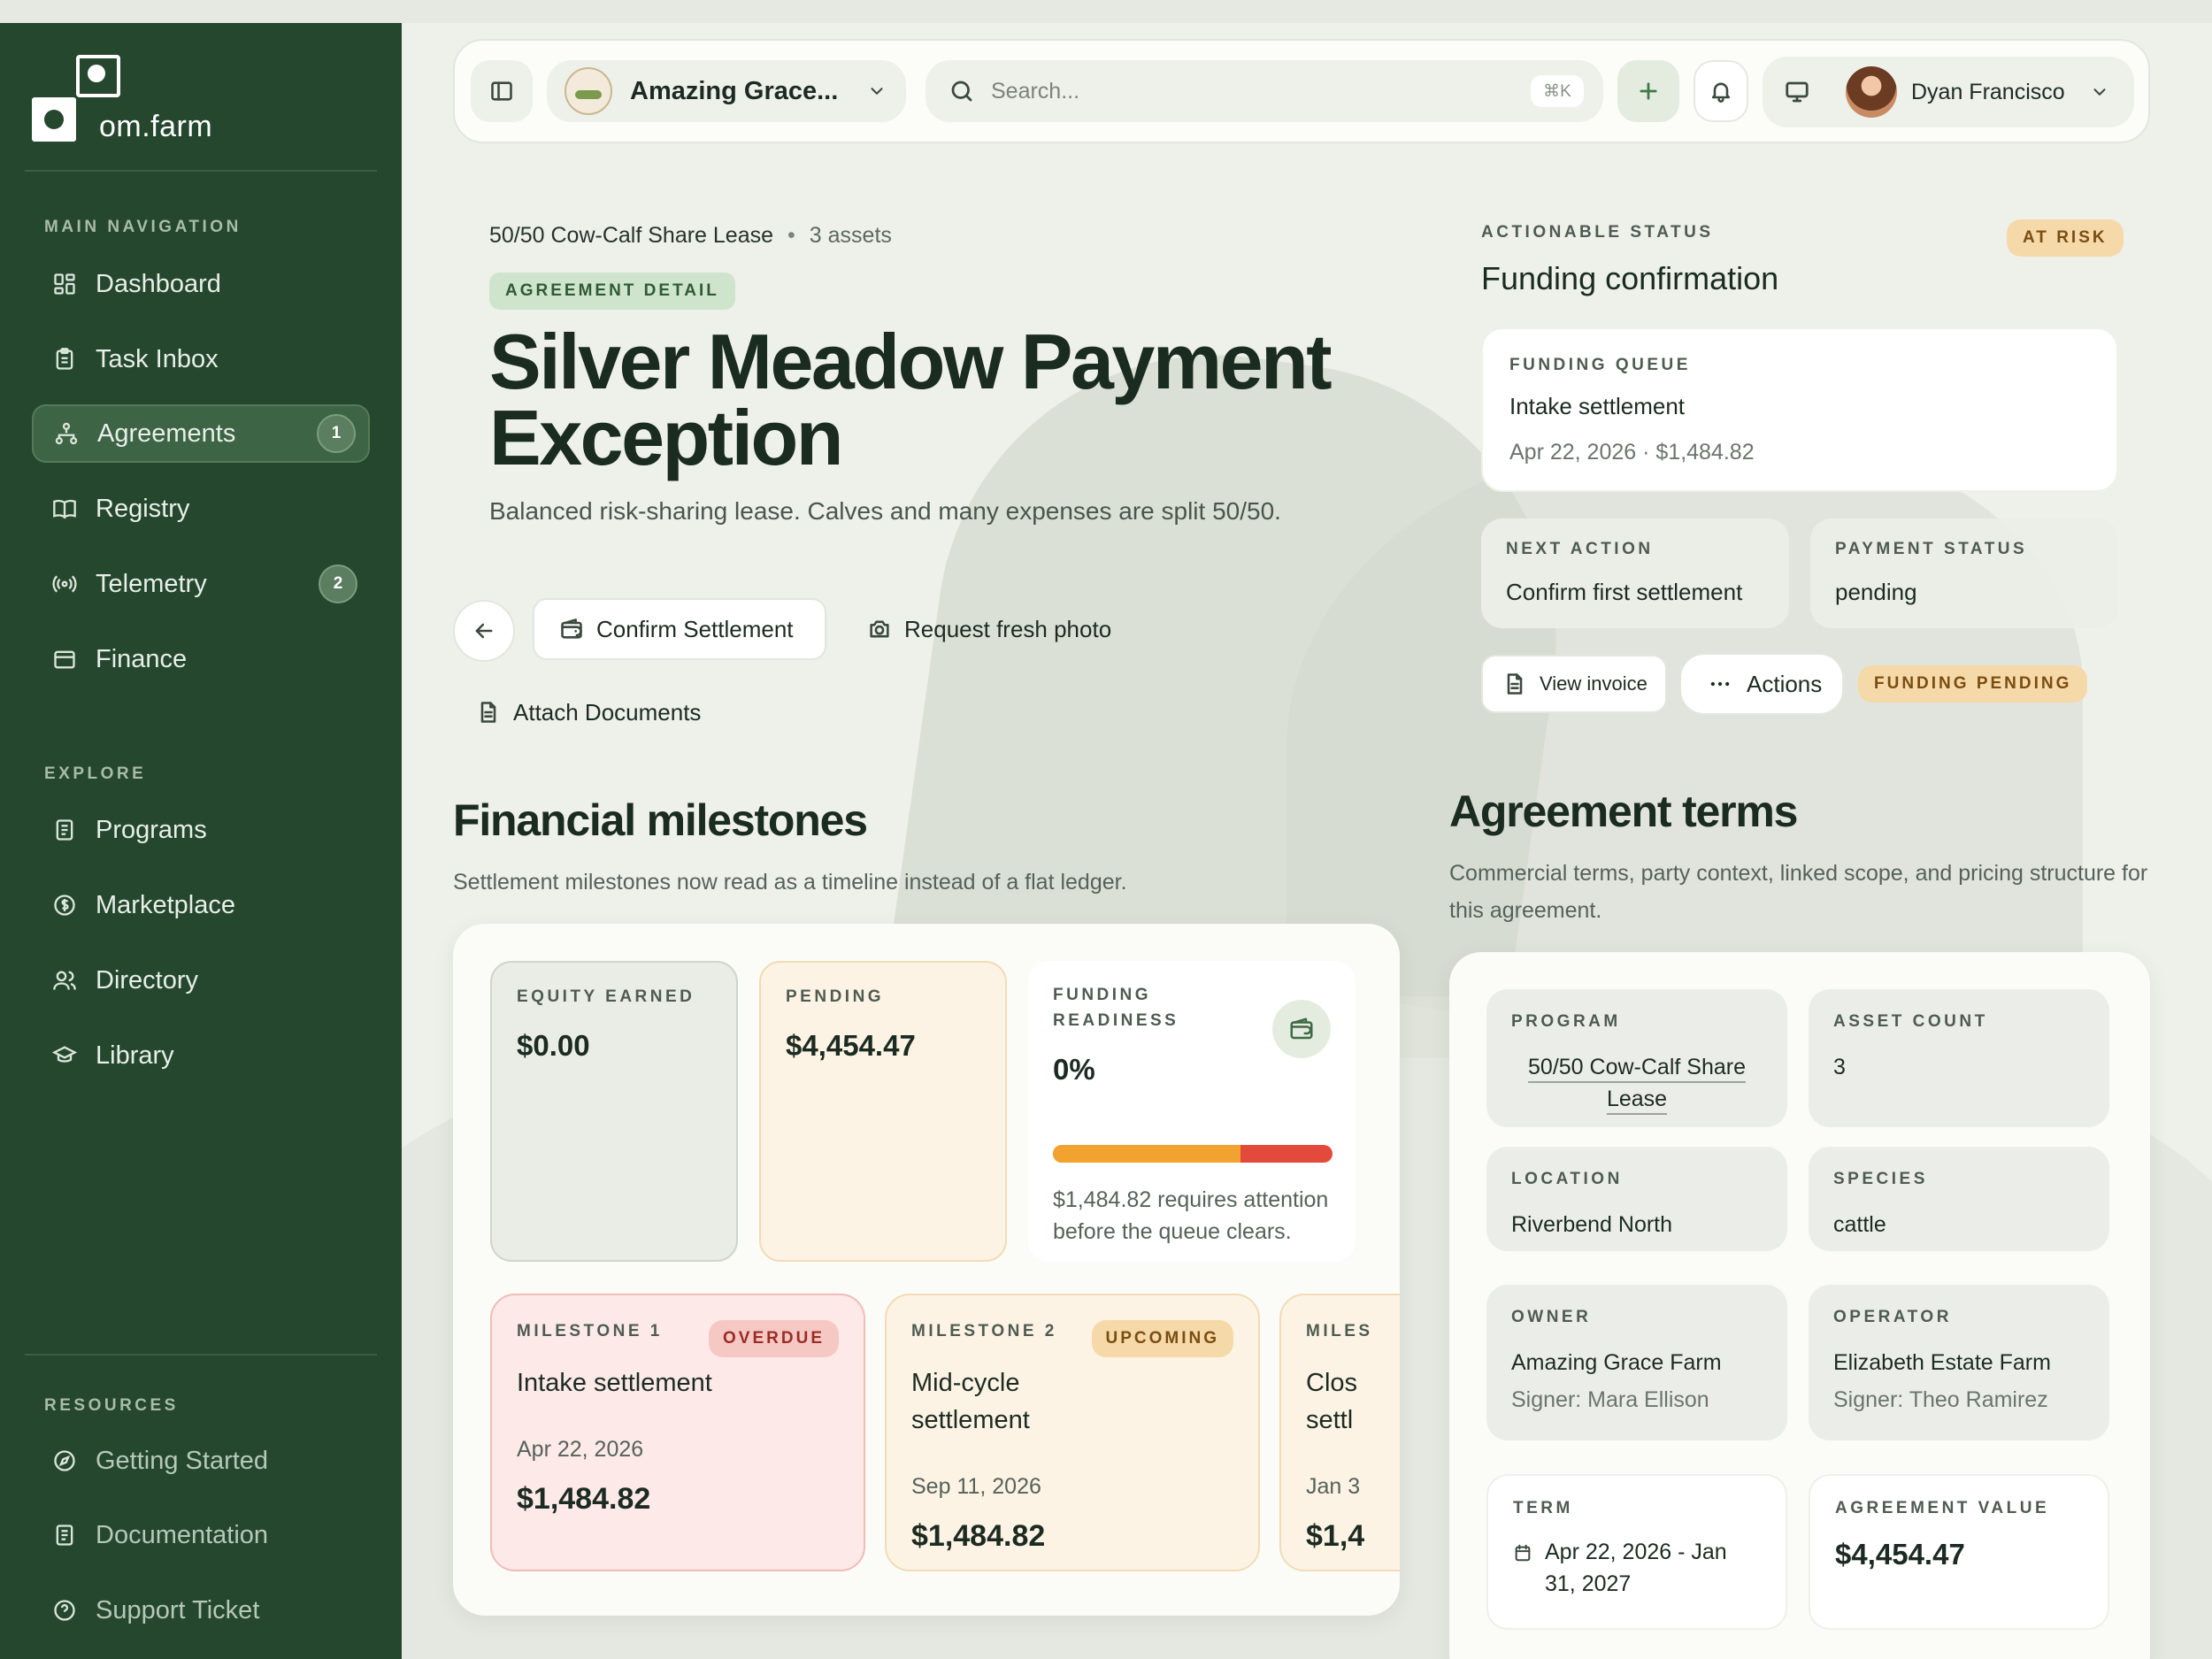 Image resolution: width=2212 pixels, height=1659 pixels. What do you see at coordinates (1635, 573) in the screenshot?
I see `next-action-card: NEXT ACTION Confirm first settlement` at bounding box center [1635, 573].